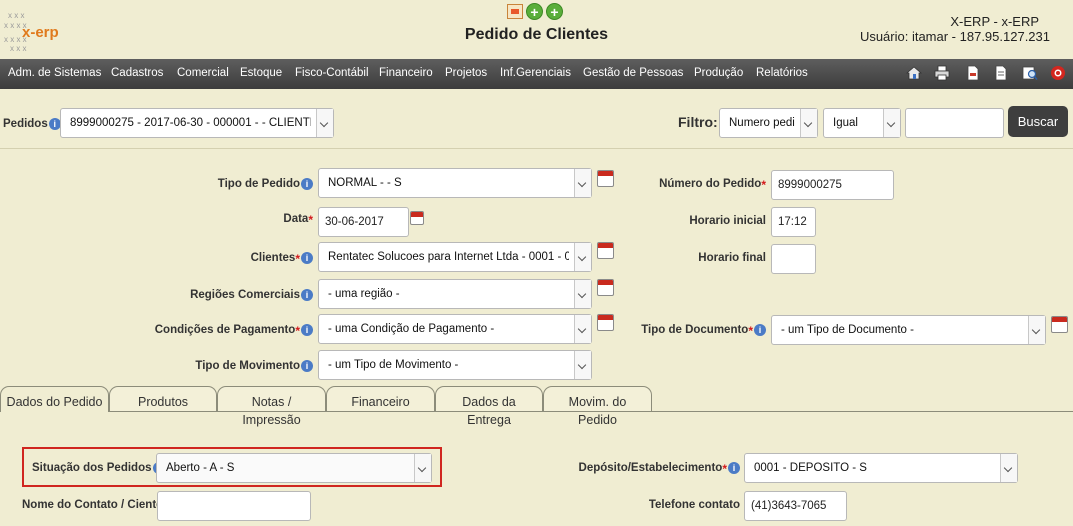 This screenshot has width=1073, height=526. Describe the element at coordinates (137, 73) in the screenshot. I see `menu-cadastros: Cadastros` at that location.